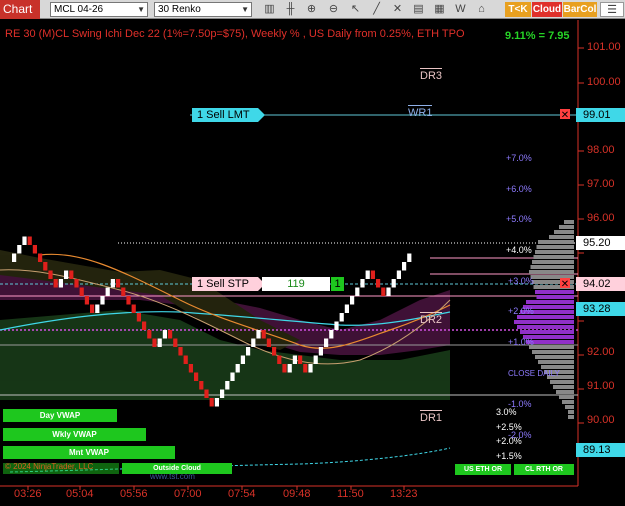 This screenshot has height=506, width=625. What do you see at coordinates (290, 9) in the screenshot?
I see `bar-style-icon: ╫` at bounding box center [290, 9].